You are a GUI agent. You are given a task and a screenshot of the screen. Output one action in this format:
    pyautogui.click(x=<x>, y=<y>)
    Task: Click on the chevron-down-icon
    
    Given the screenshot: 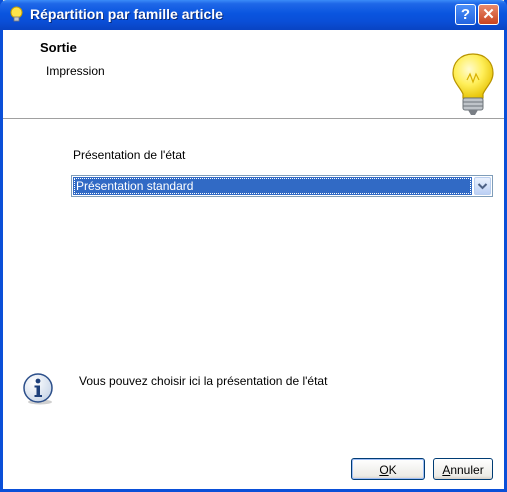 What is the action you would take?
    pyautogui.click(x=482, y=186)
    